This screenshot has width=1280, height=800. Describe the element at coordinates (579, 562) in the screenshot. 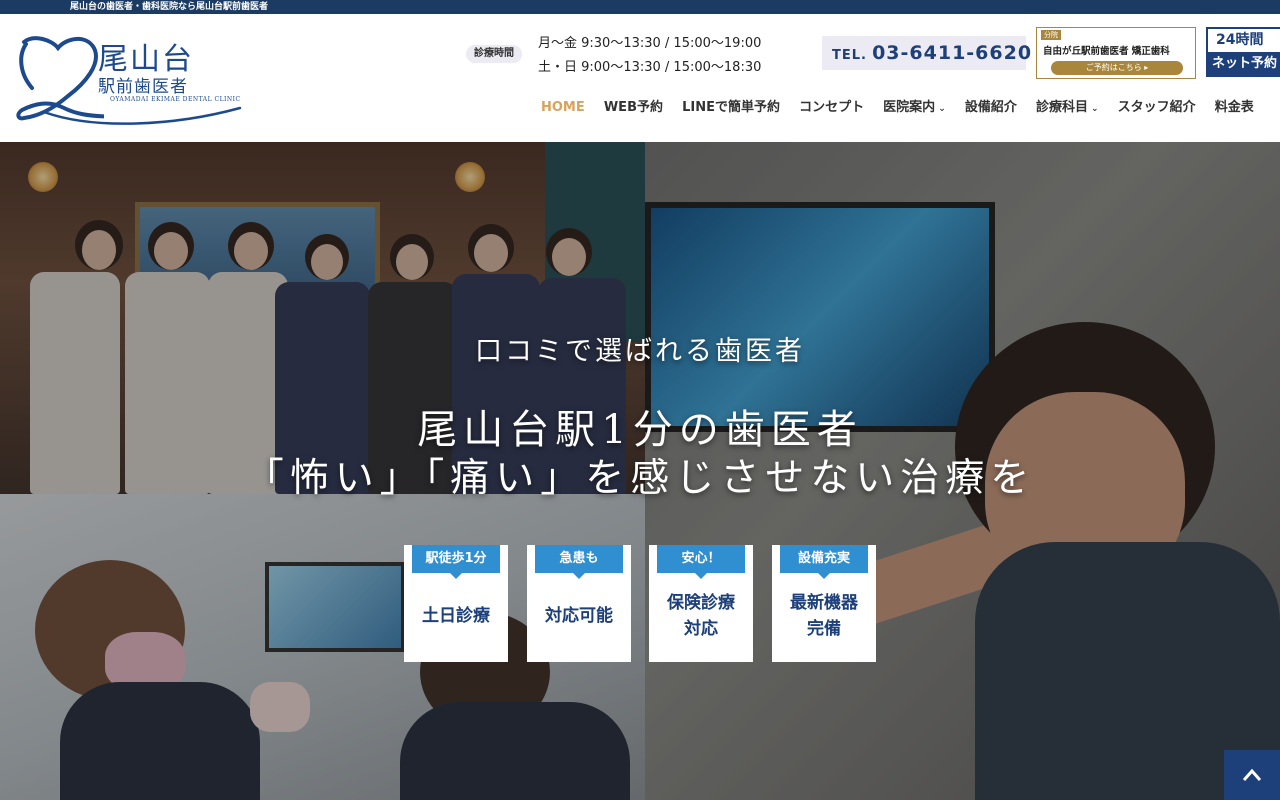

I see `badge-tag: 急患も` at that location.